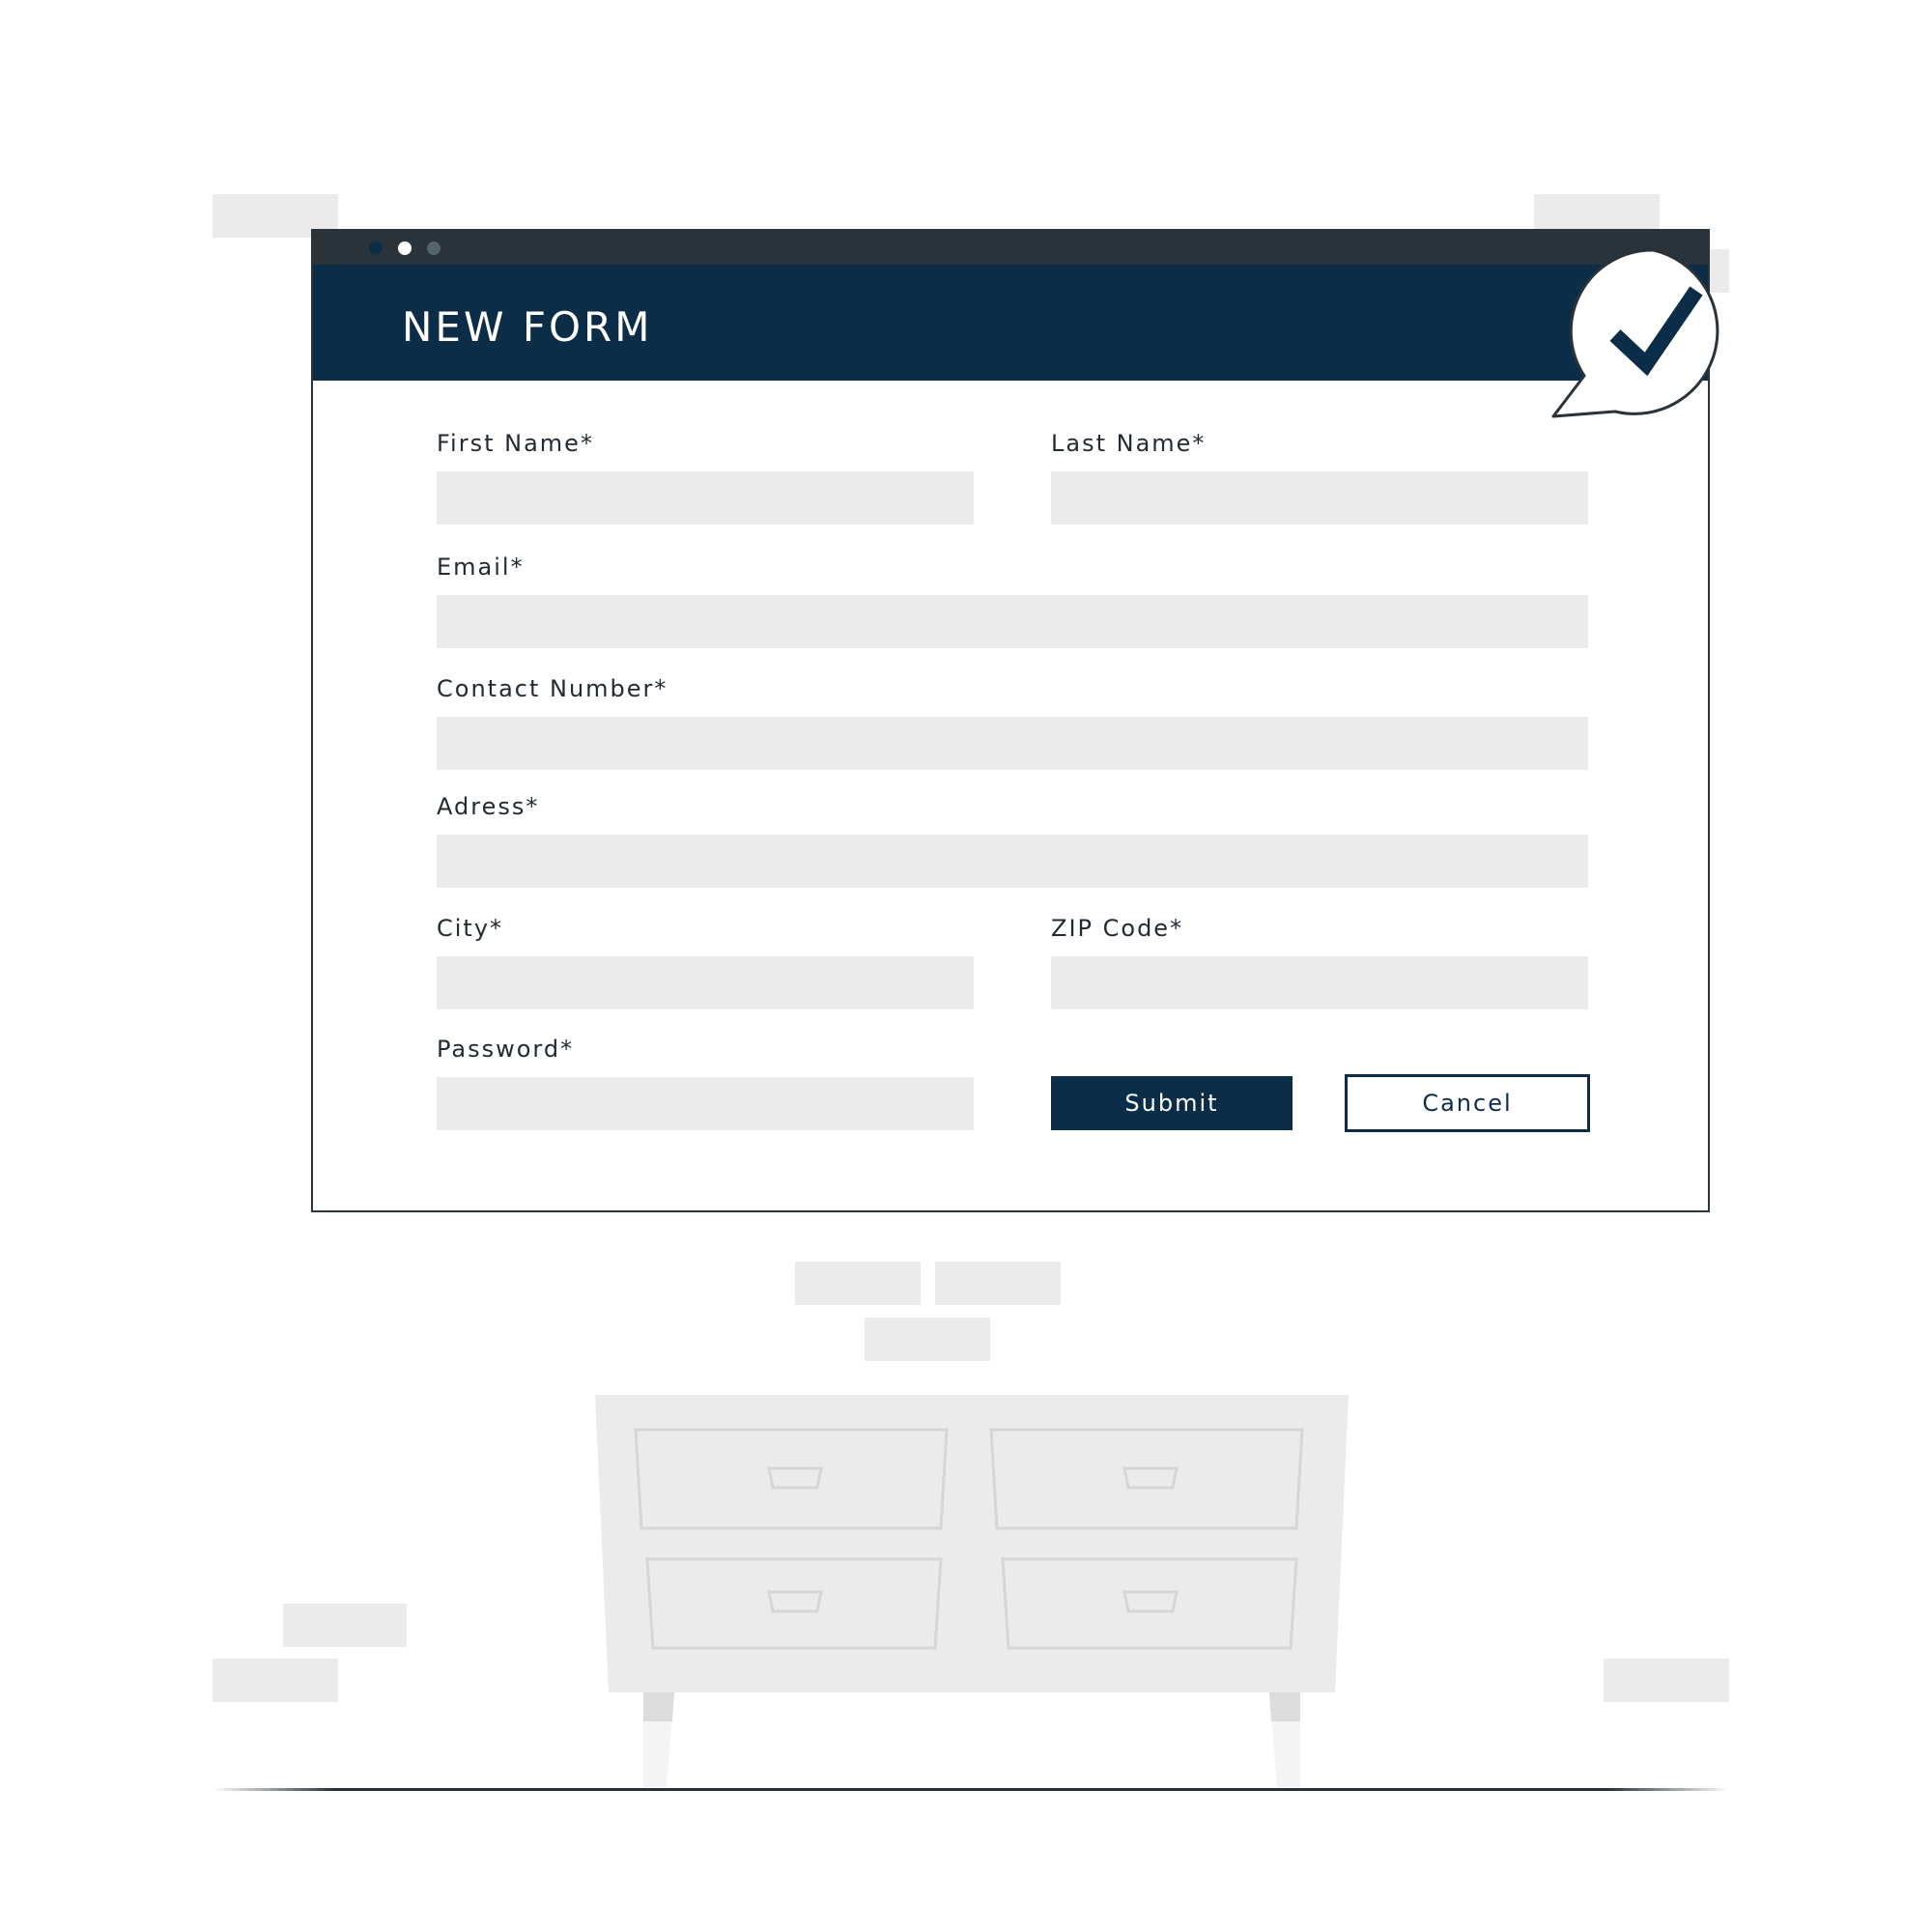  I want to click on last-name-label: Last Name*, so click(1129, 443).